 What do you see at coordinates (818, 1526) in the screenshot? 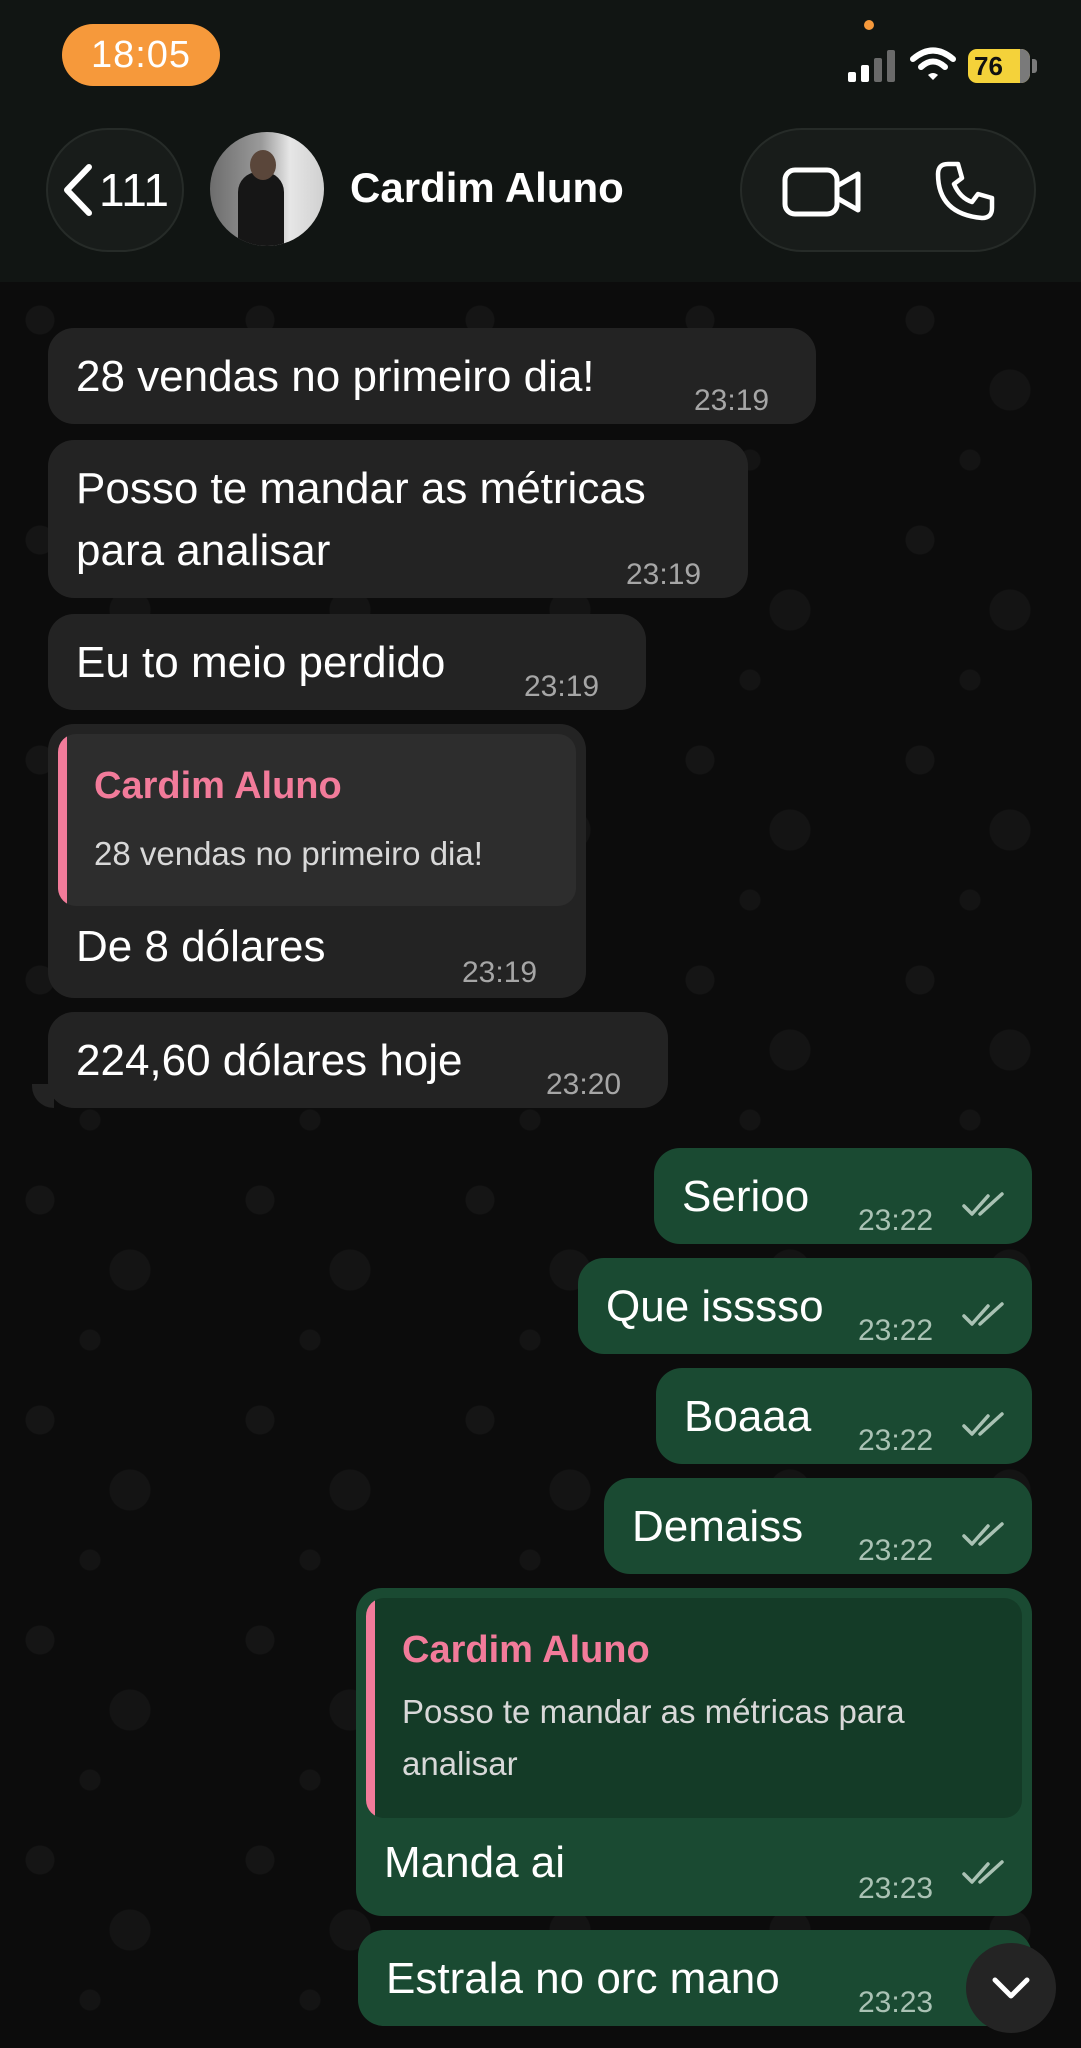
I see `message-bubble-outgoing: Demaiss 23:22` at bounding box center [818, 1526].